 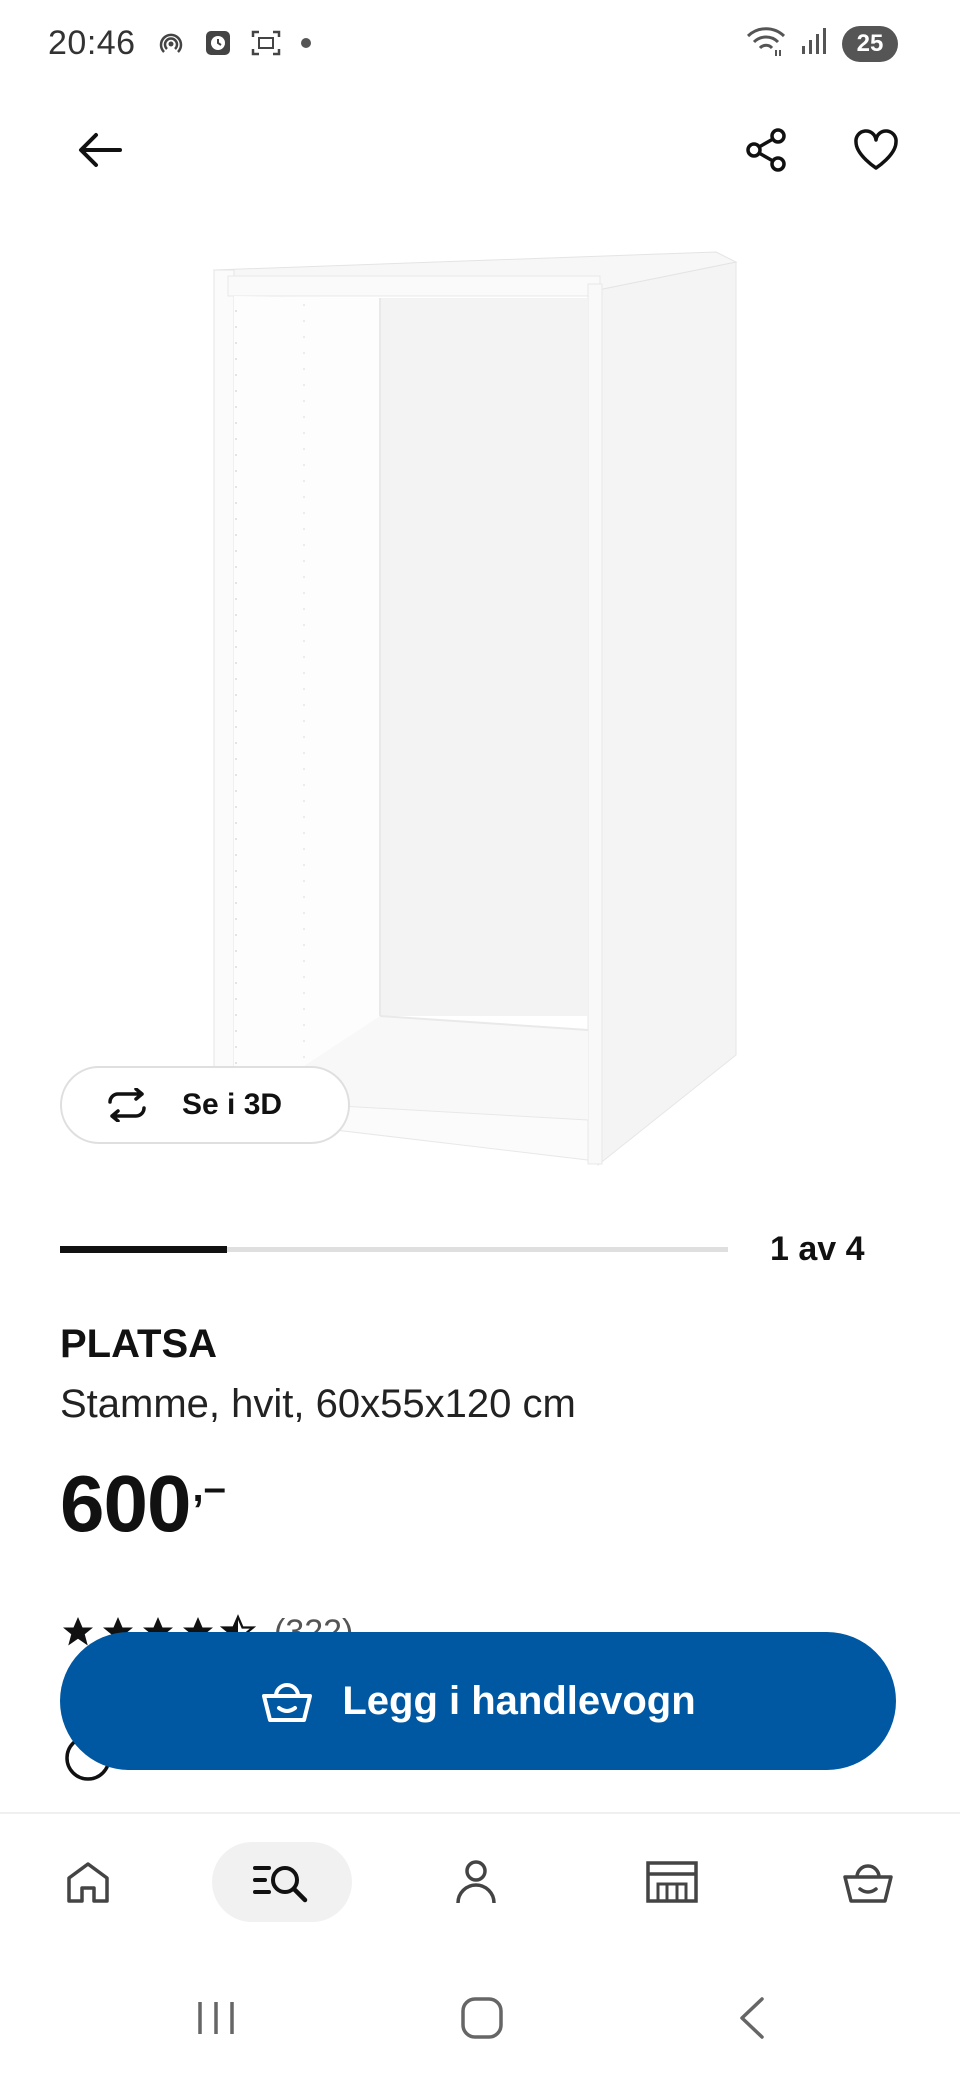 What do you see at coordinates (266, 43) in the screenshot?
I see `screenshot-icon` at bounding box center [266, 43].